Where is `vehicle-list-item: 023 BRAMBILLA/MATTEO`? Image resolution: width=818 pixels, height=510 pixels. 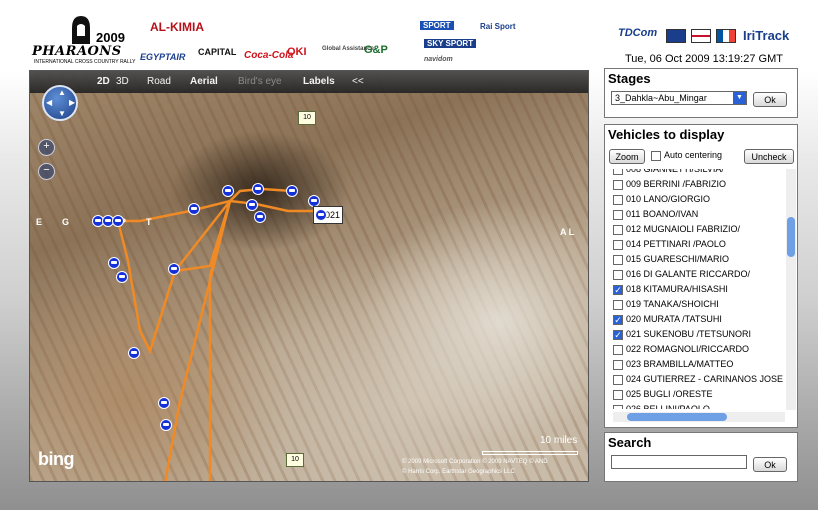
vehicle-list-item: 023 BRAMBILLA/MATTEO is located at coordinates (696, 365).